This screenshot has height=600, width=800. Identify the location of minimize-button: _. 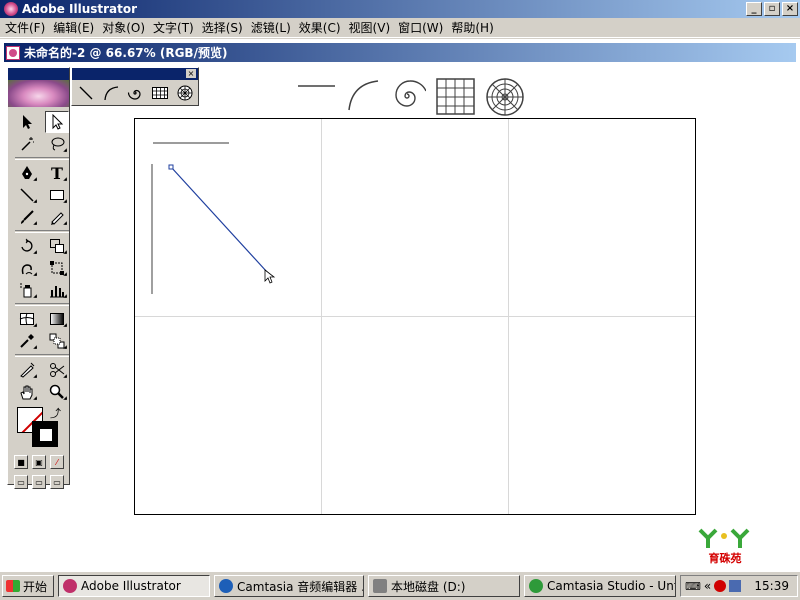
(754, 9).